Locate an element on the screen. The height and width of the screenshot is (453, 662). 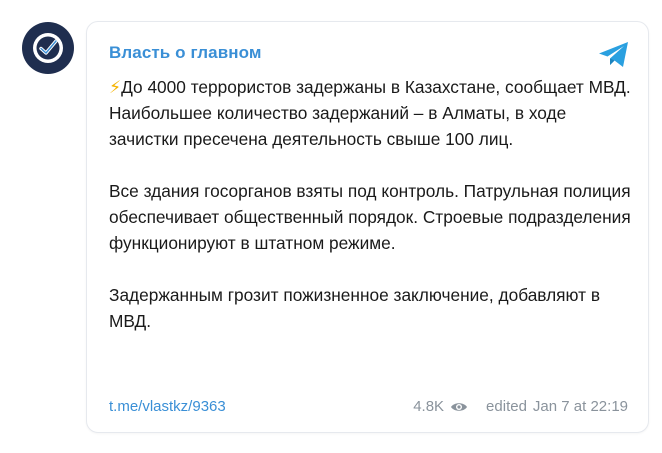
checkmark-logo-icon is located at coordinates (48, 48).